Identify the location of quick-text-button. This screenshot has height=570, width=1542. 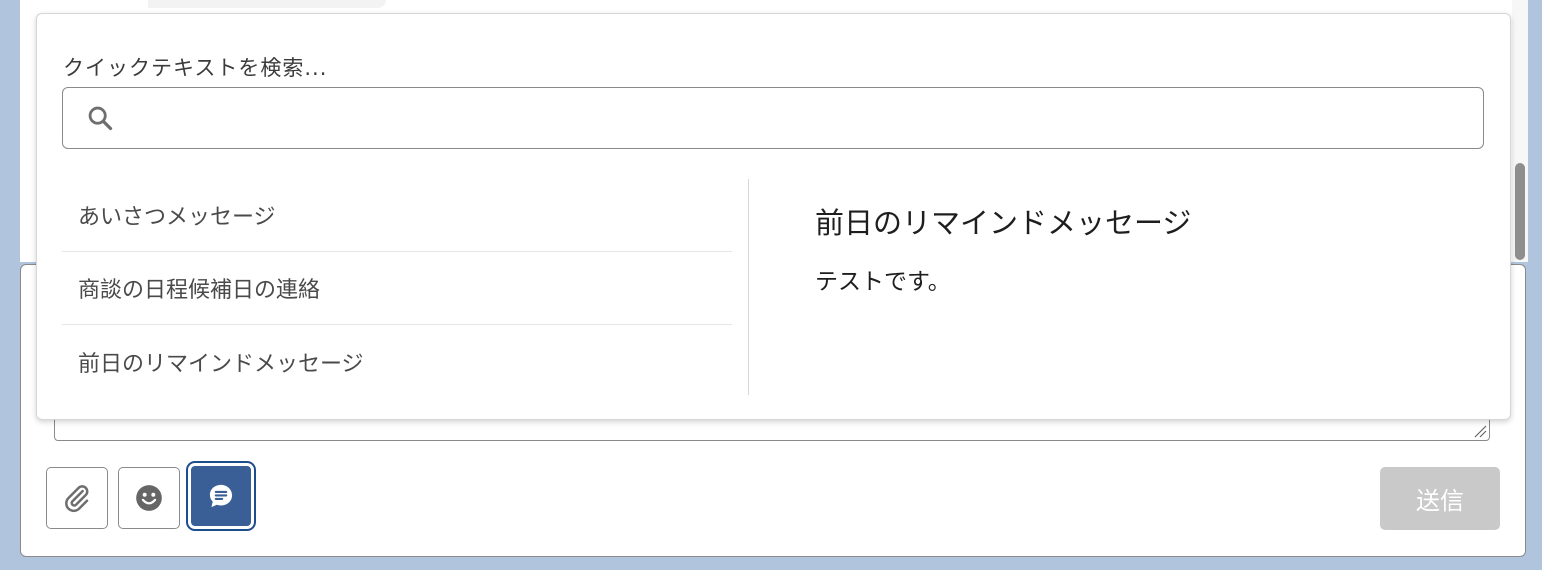
(221, 496).